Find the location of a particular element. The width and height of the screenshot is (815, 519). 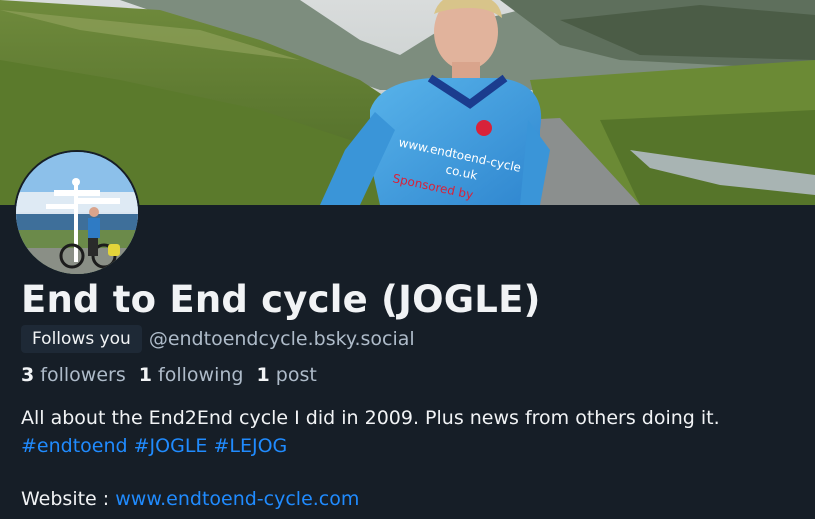

profile-avatar is located at coordinates (77, 213).